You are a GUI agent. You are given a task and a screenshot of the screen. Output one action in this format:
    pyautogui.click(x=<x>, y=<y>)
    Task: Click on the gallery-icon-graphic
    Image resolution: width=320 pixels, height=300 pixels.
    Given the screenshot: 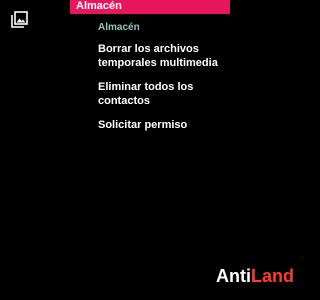 What is the action you would take?
    pyautogui.click(x=19, y=19)
    